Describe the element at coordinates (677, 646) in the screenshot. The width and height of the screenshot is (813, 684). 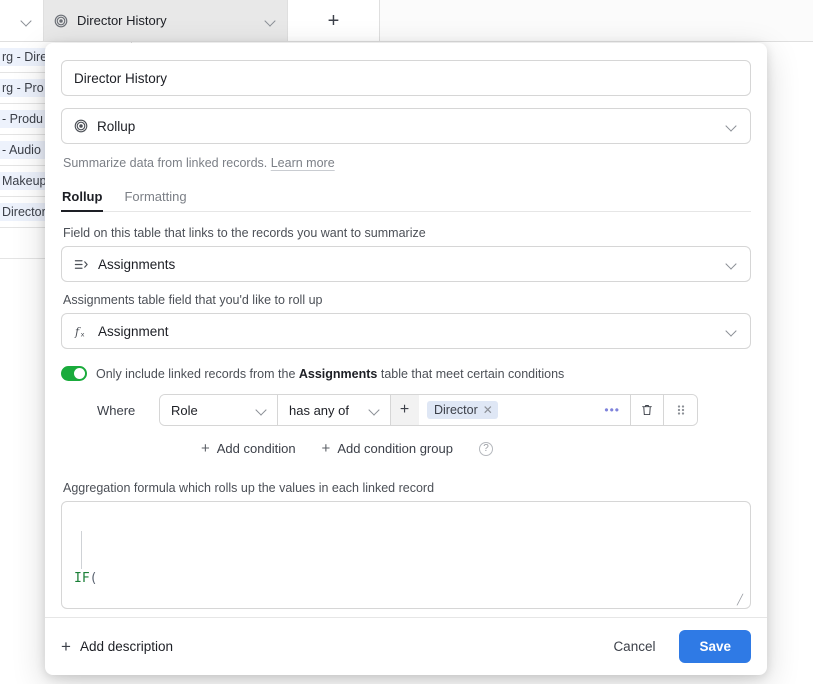
I see `dialog-footer-actions: Cancel Save` at that location.